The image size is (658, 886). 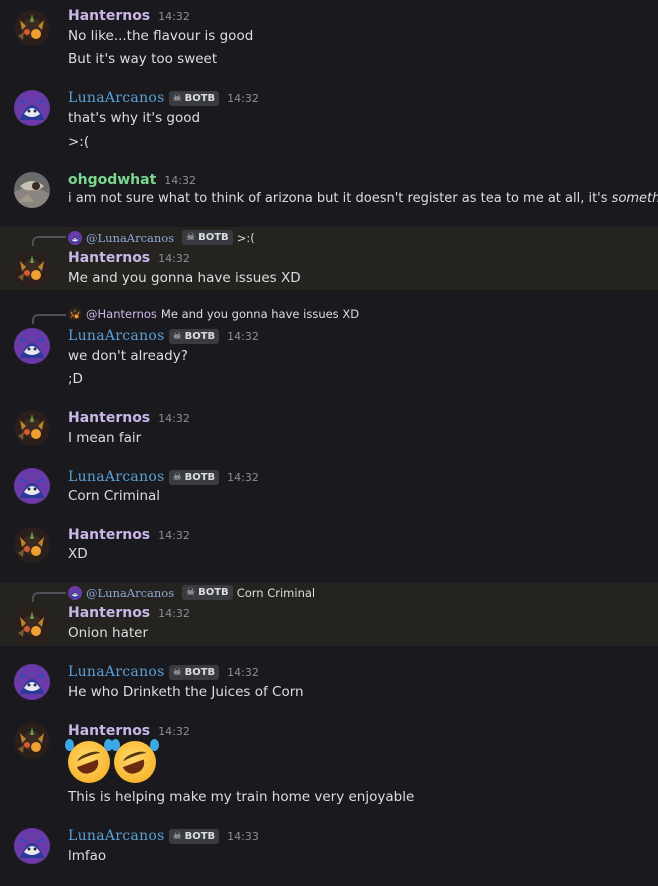 What do you see at coordinates (260, 314) in the screenshot?
I see `reply-text: Me and you gonna have issues XD` at bounding box center [260, 314].